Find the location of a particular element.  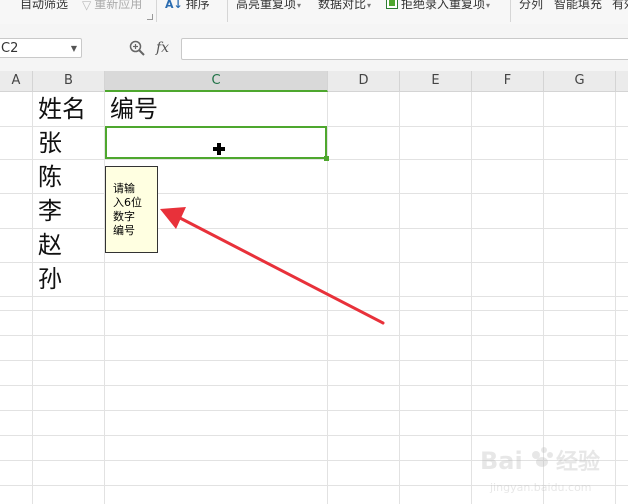

svg-text: jingyan.baidu.com is located at coordinates (540, 487).